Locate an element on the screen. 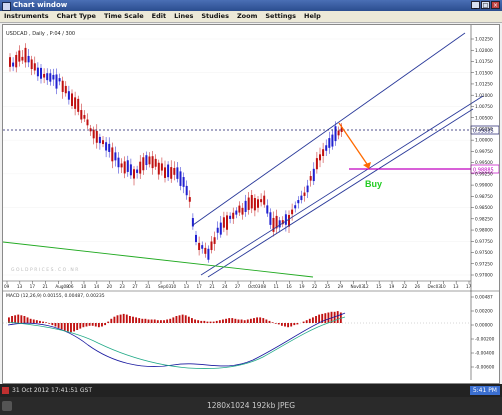 This screenshot has width=502, height=415. minimize-button: _ is located at coordinates (475, 5).